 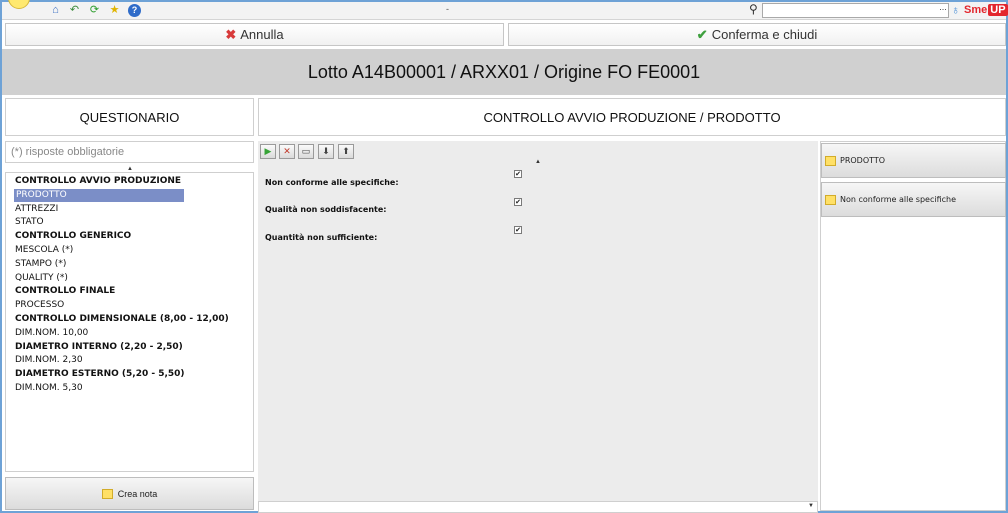 I want to click on questionnaire-header: QUESTIONARIO, so click(x=129, y=117).